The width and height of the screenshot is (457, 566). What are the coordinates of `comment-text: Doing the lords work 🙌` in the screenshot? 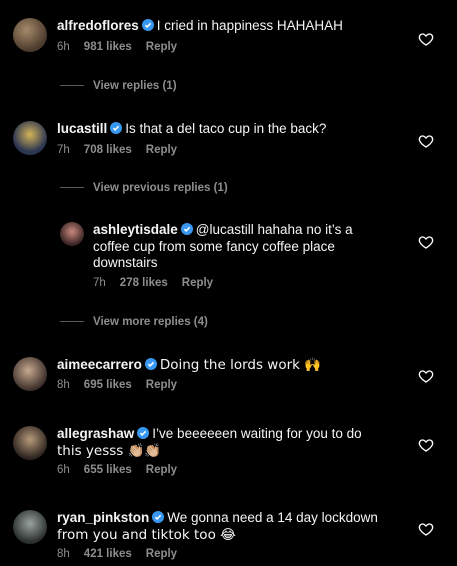 It's located at (240, 365).